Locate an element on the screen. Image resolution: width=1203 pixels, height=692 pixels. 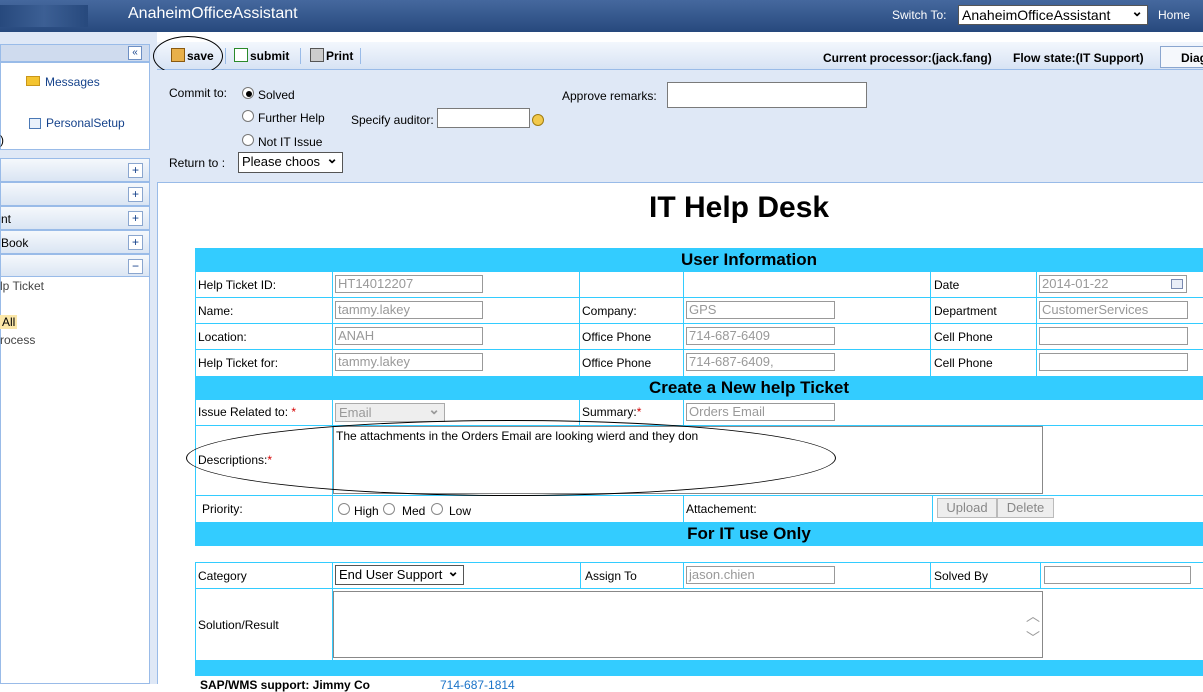
location-field: ANAH is located at coordinates (409, 336).